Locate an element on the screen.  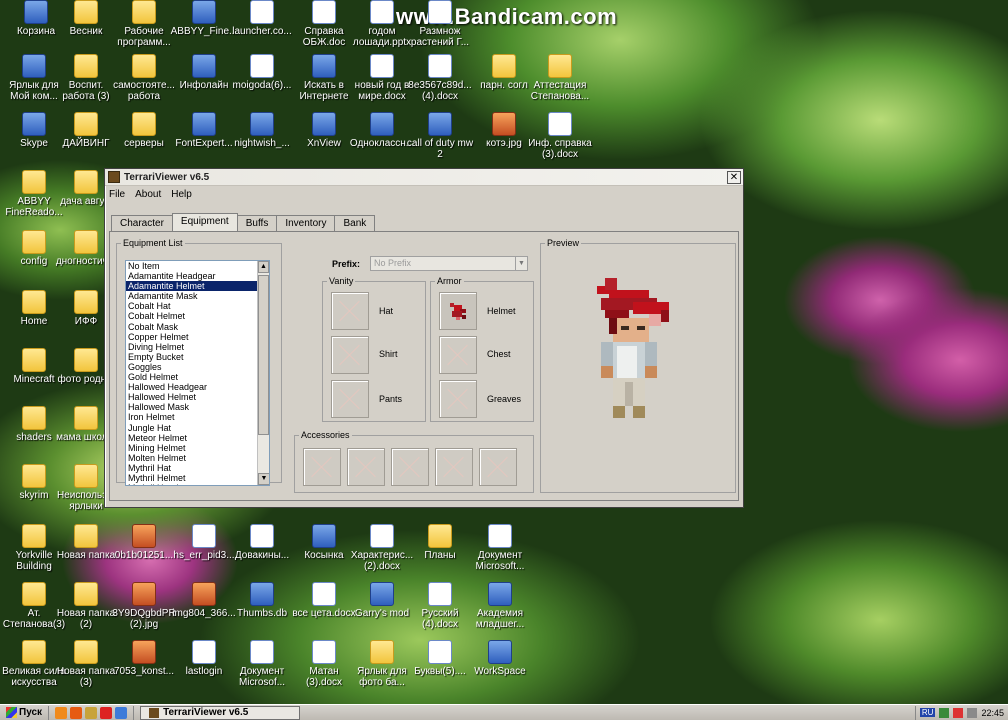
list-item: Molten Helmet is located at coordinates (191, 458).